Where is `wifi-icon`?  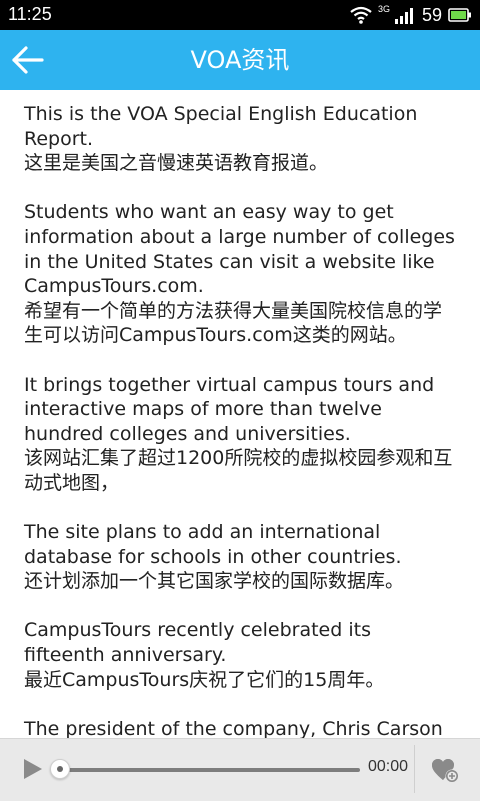
wifi-icon is located at coordinates (361, 15).